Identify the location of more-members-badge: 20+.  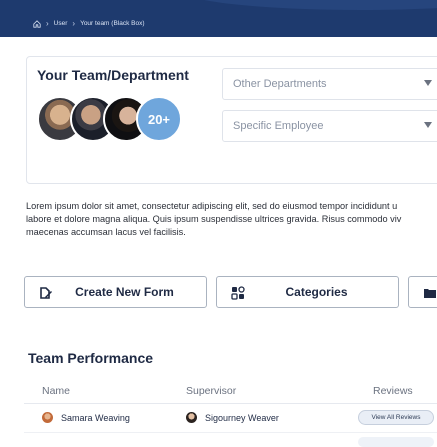
(159, 119).